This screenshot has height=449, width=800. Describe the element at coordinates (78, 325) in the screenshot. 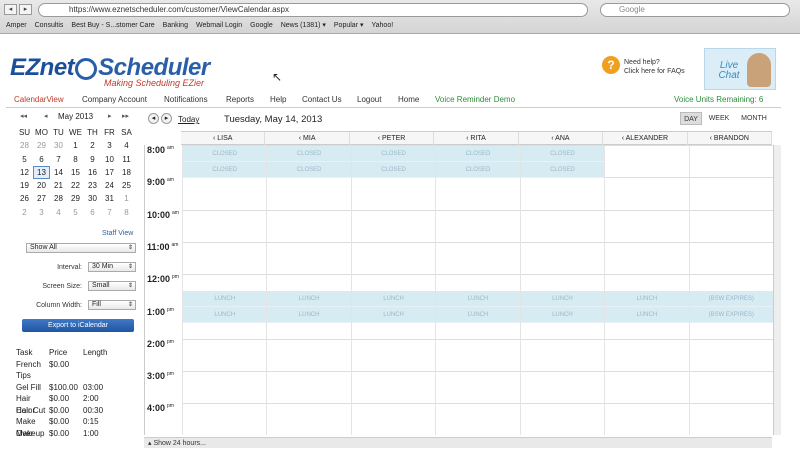

I see `export-icalendar-button: Export to iCalendar` at that location.